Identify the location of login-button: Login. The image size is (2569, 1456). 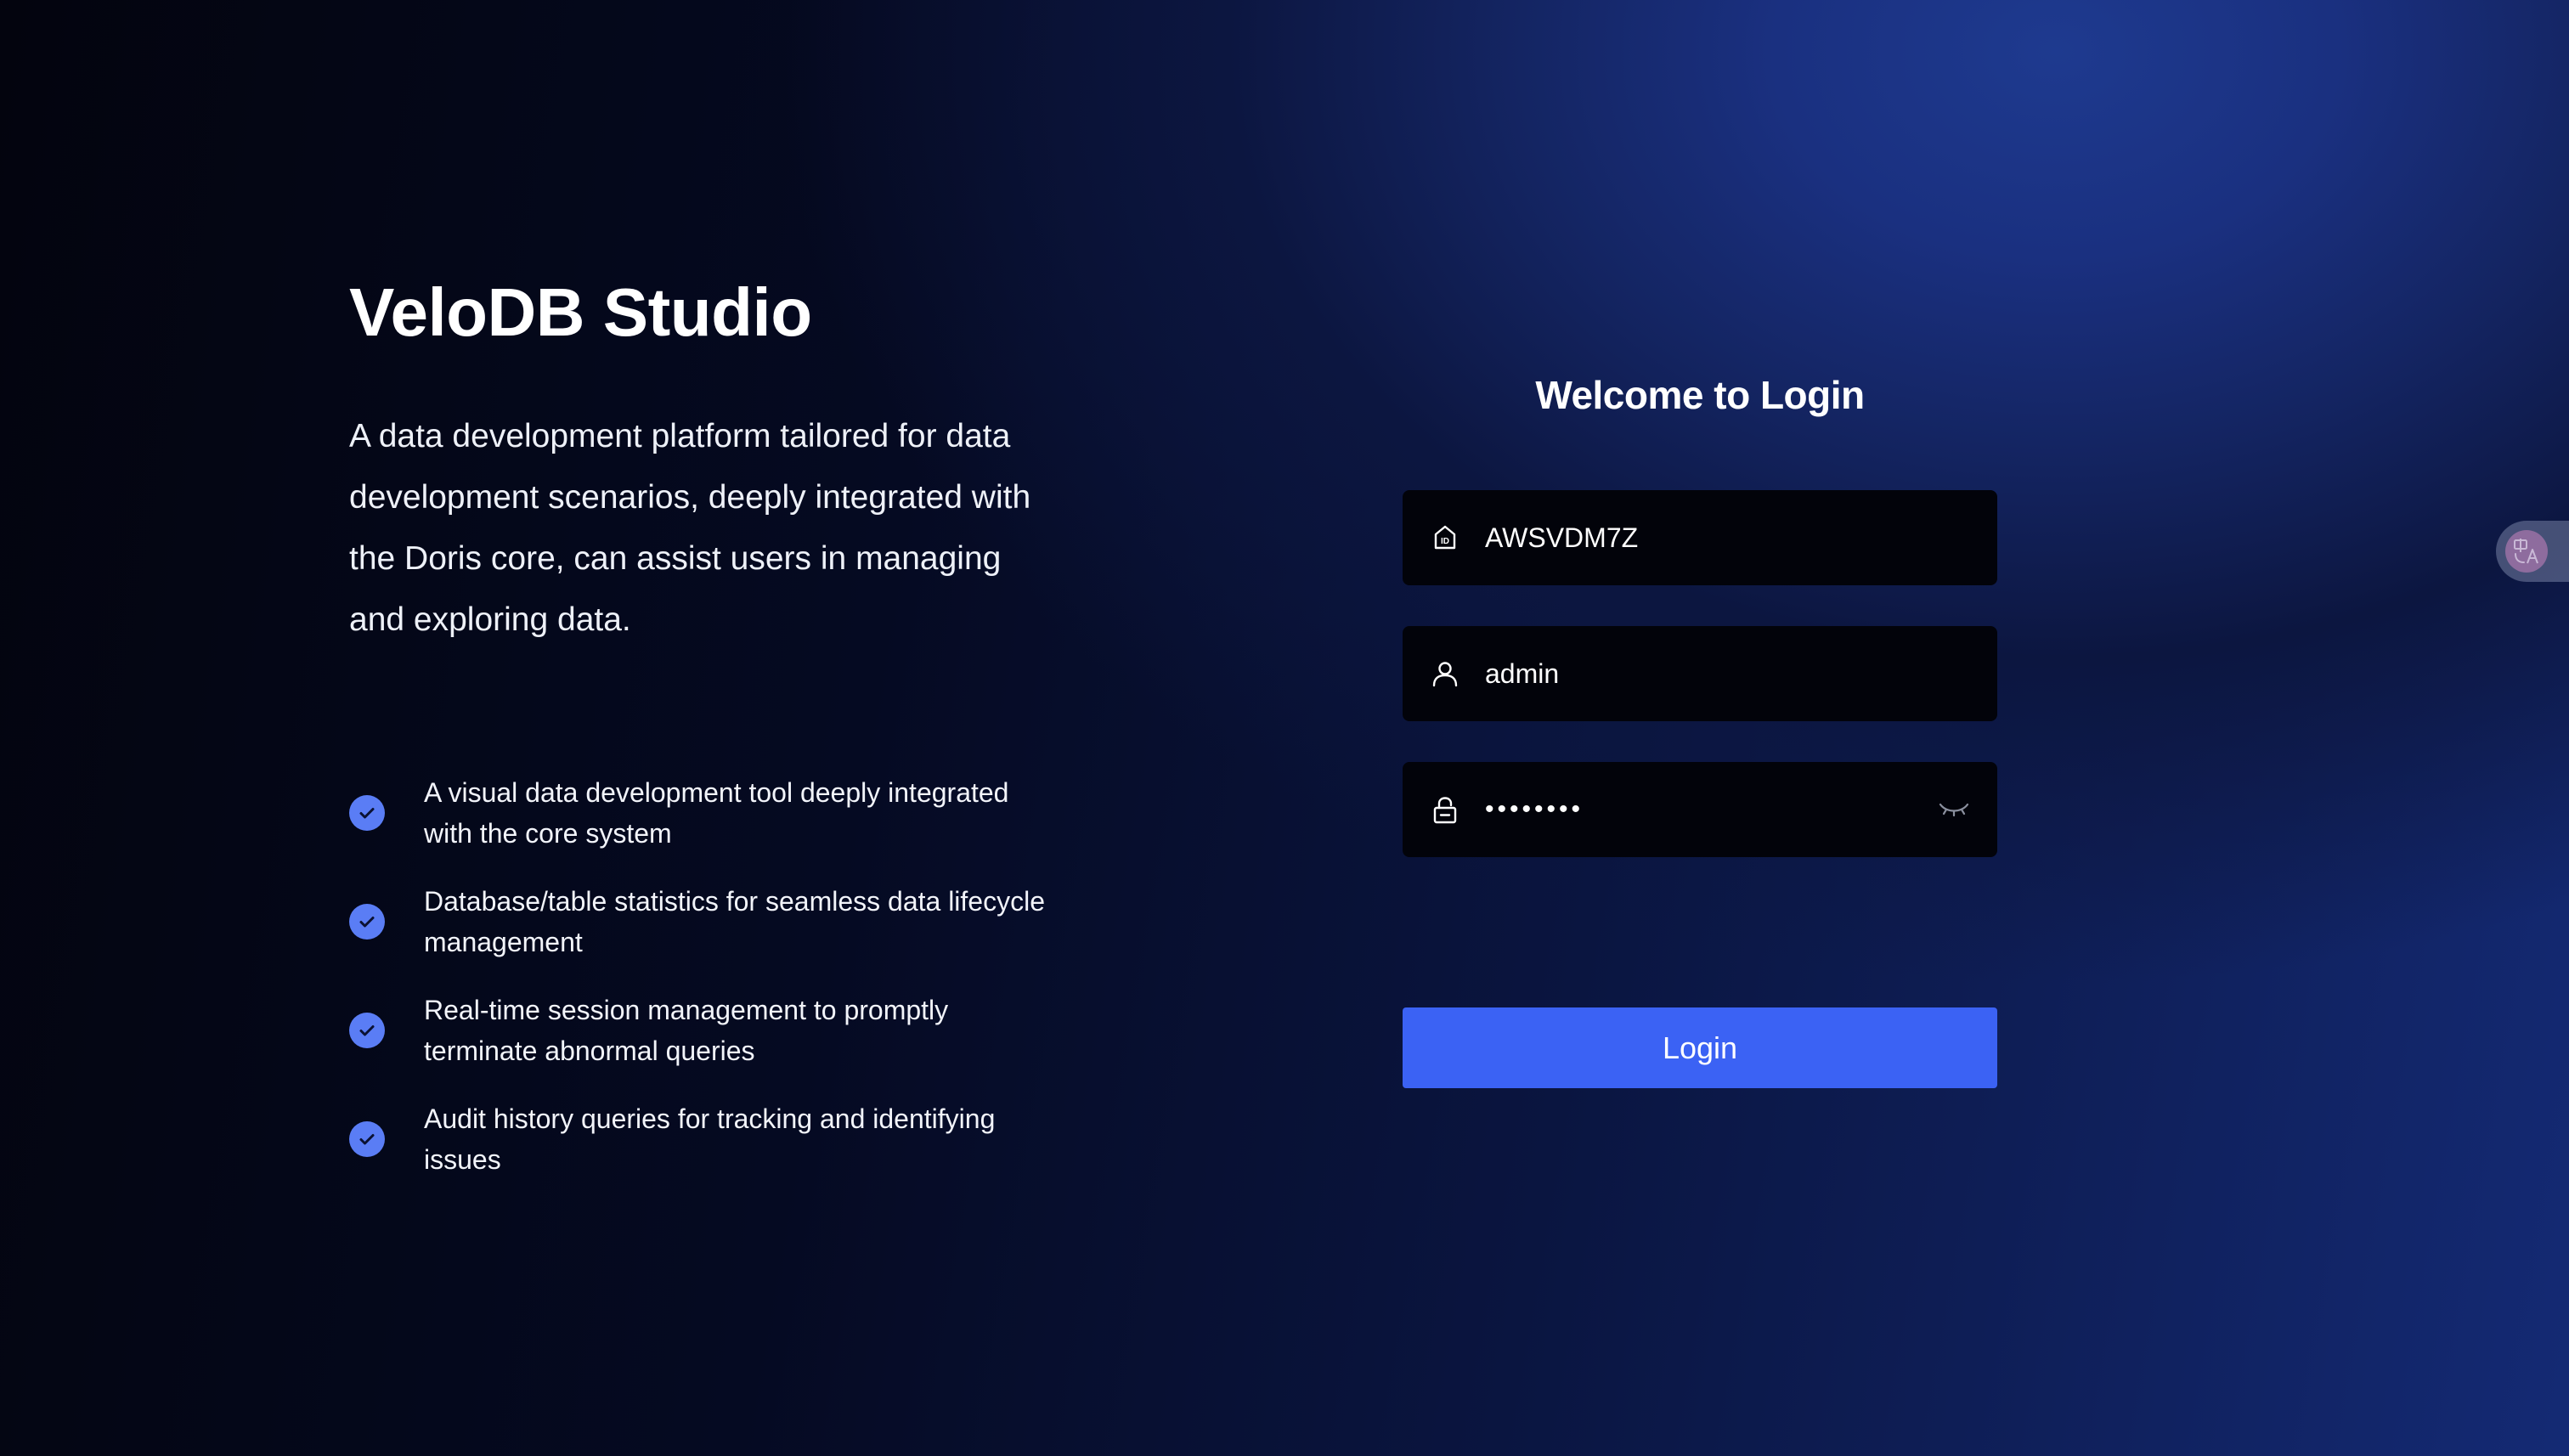
(1700, 1048).